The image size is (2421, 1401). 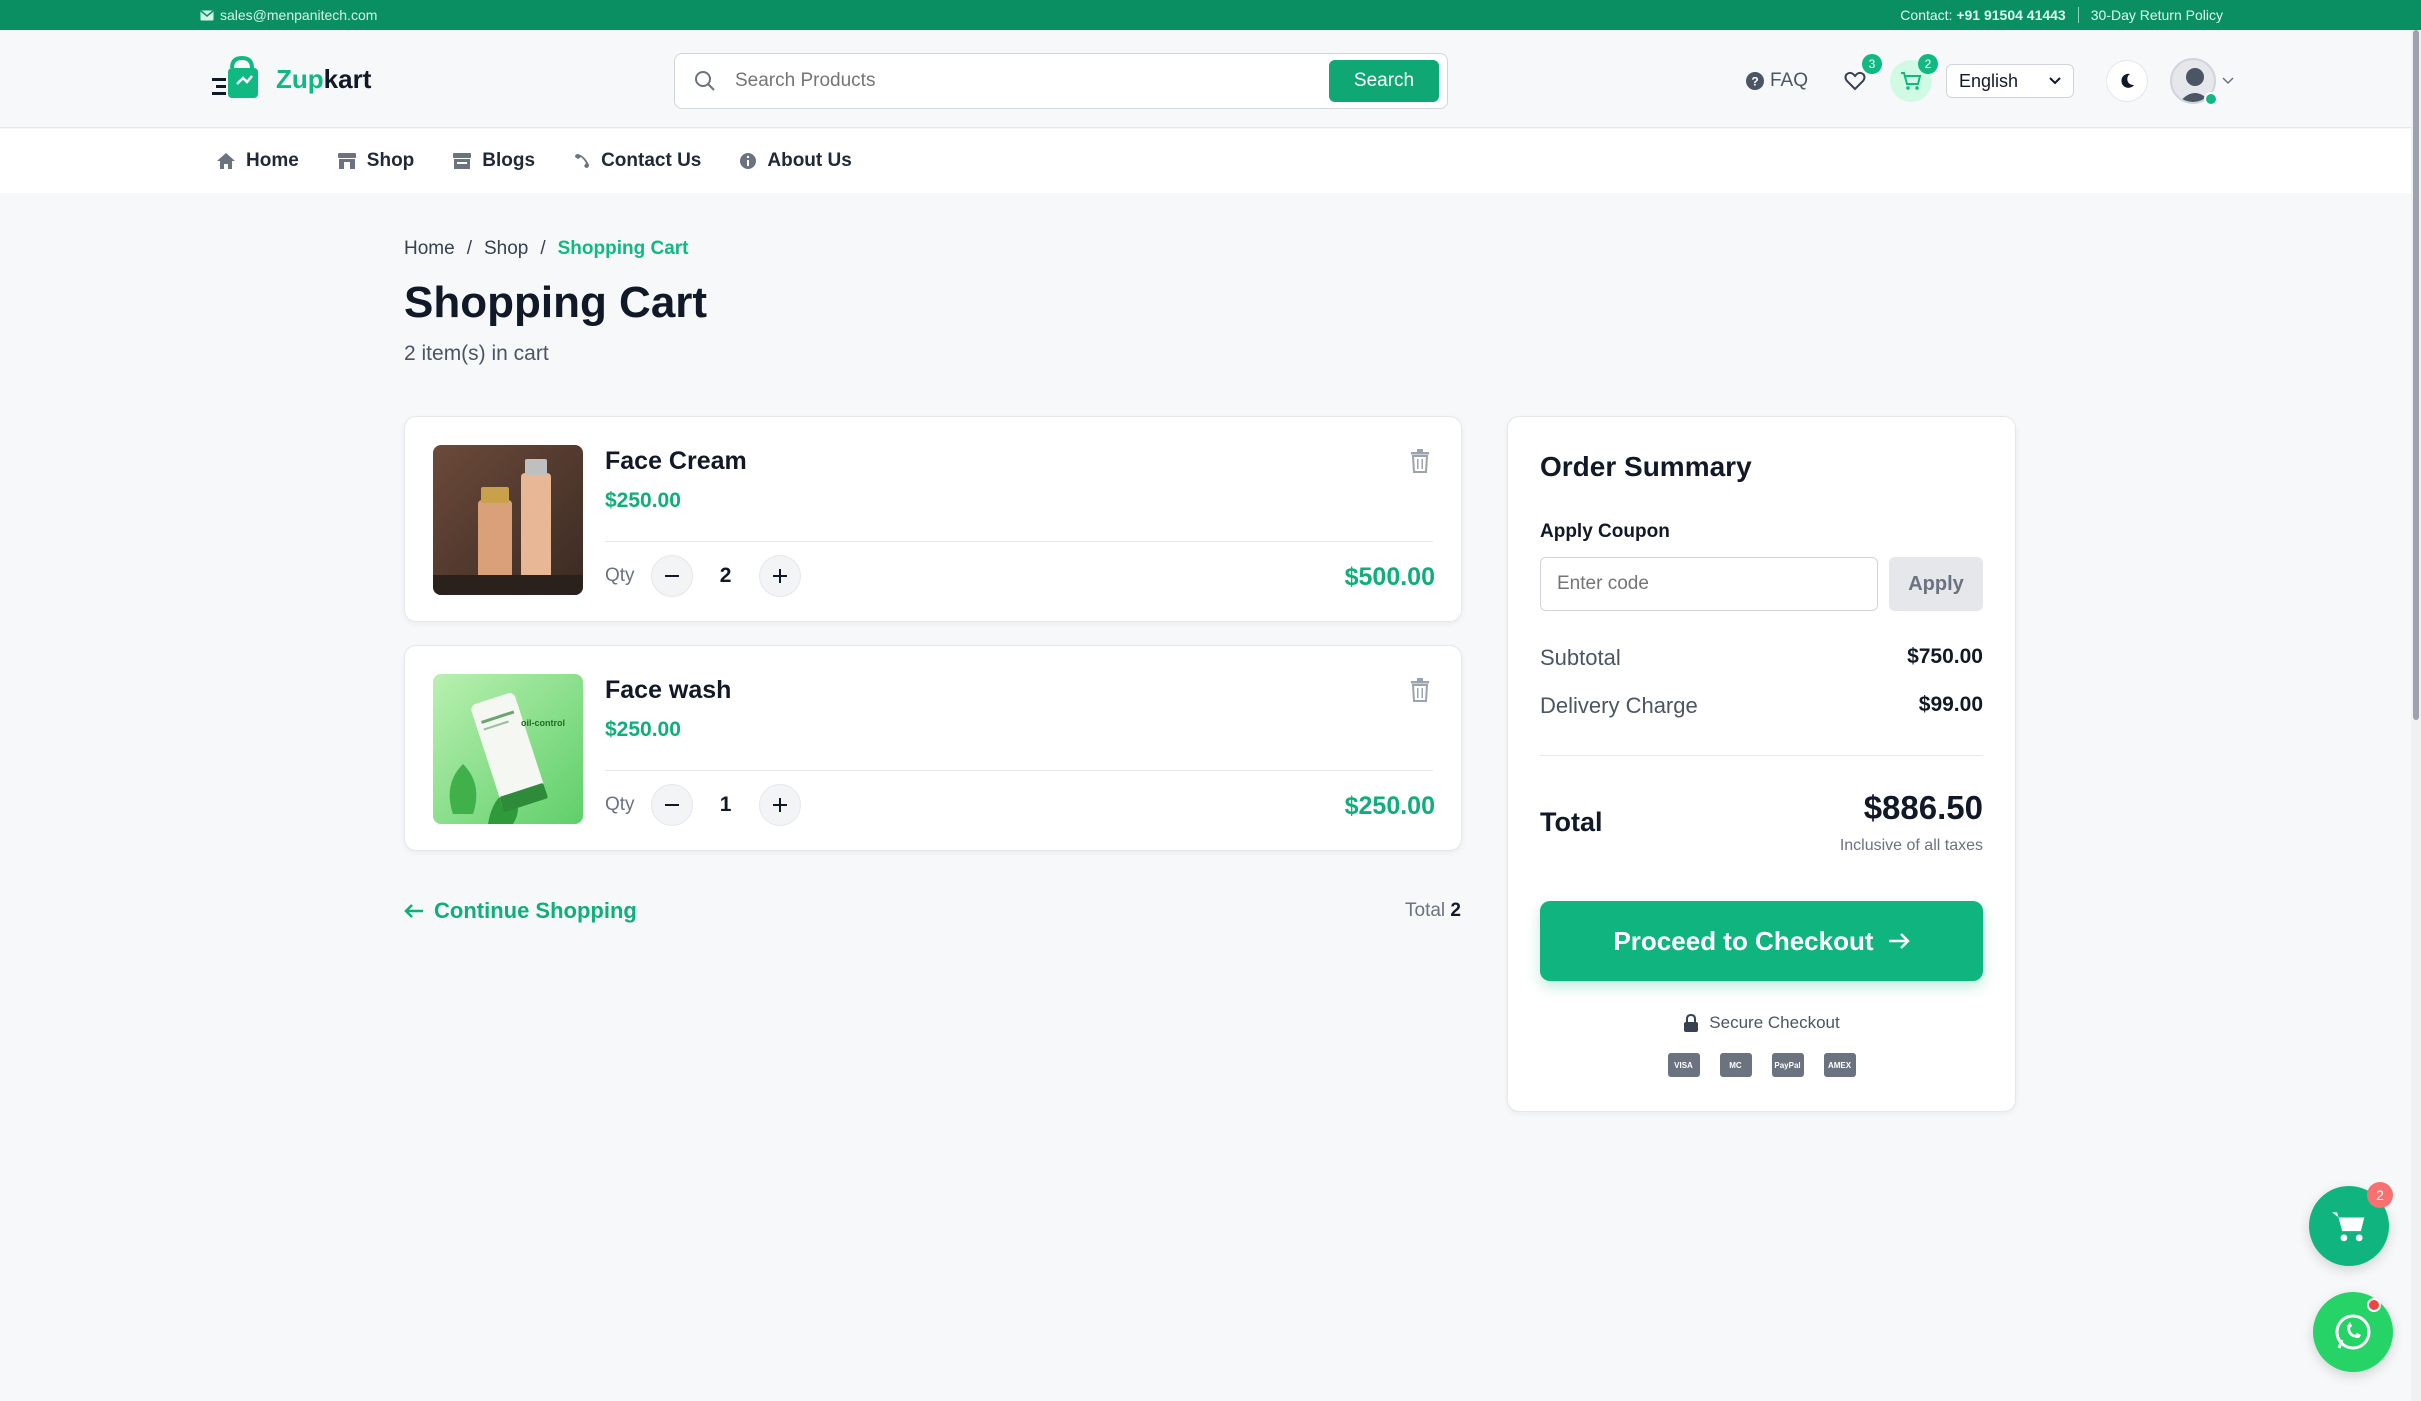 I want to click on line-total: $250.00, so click(x=1389, y=806).